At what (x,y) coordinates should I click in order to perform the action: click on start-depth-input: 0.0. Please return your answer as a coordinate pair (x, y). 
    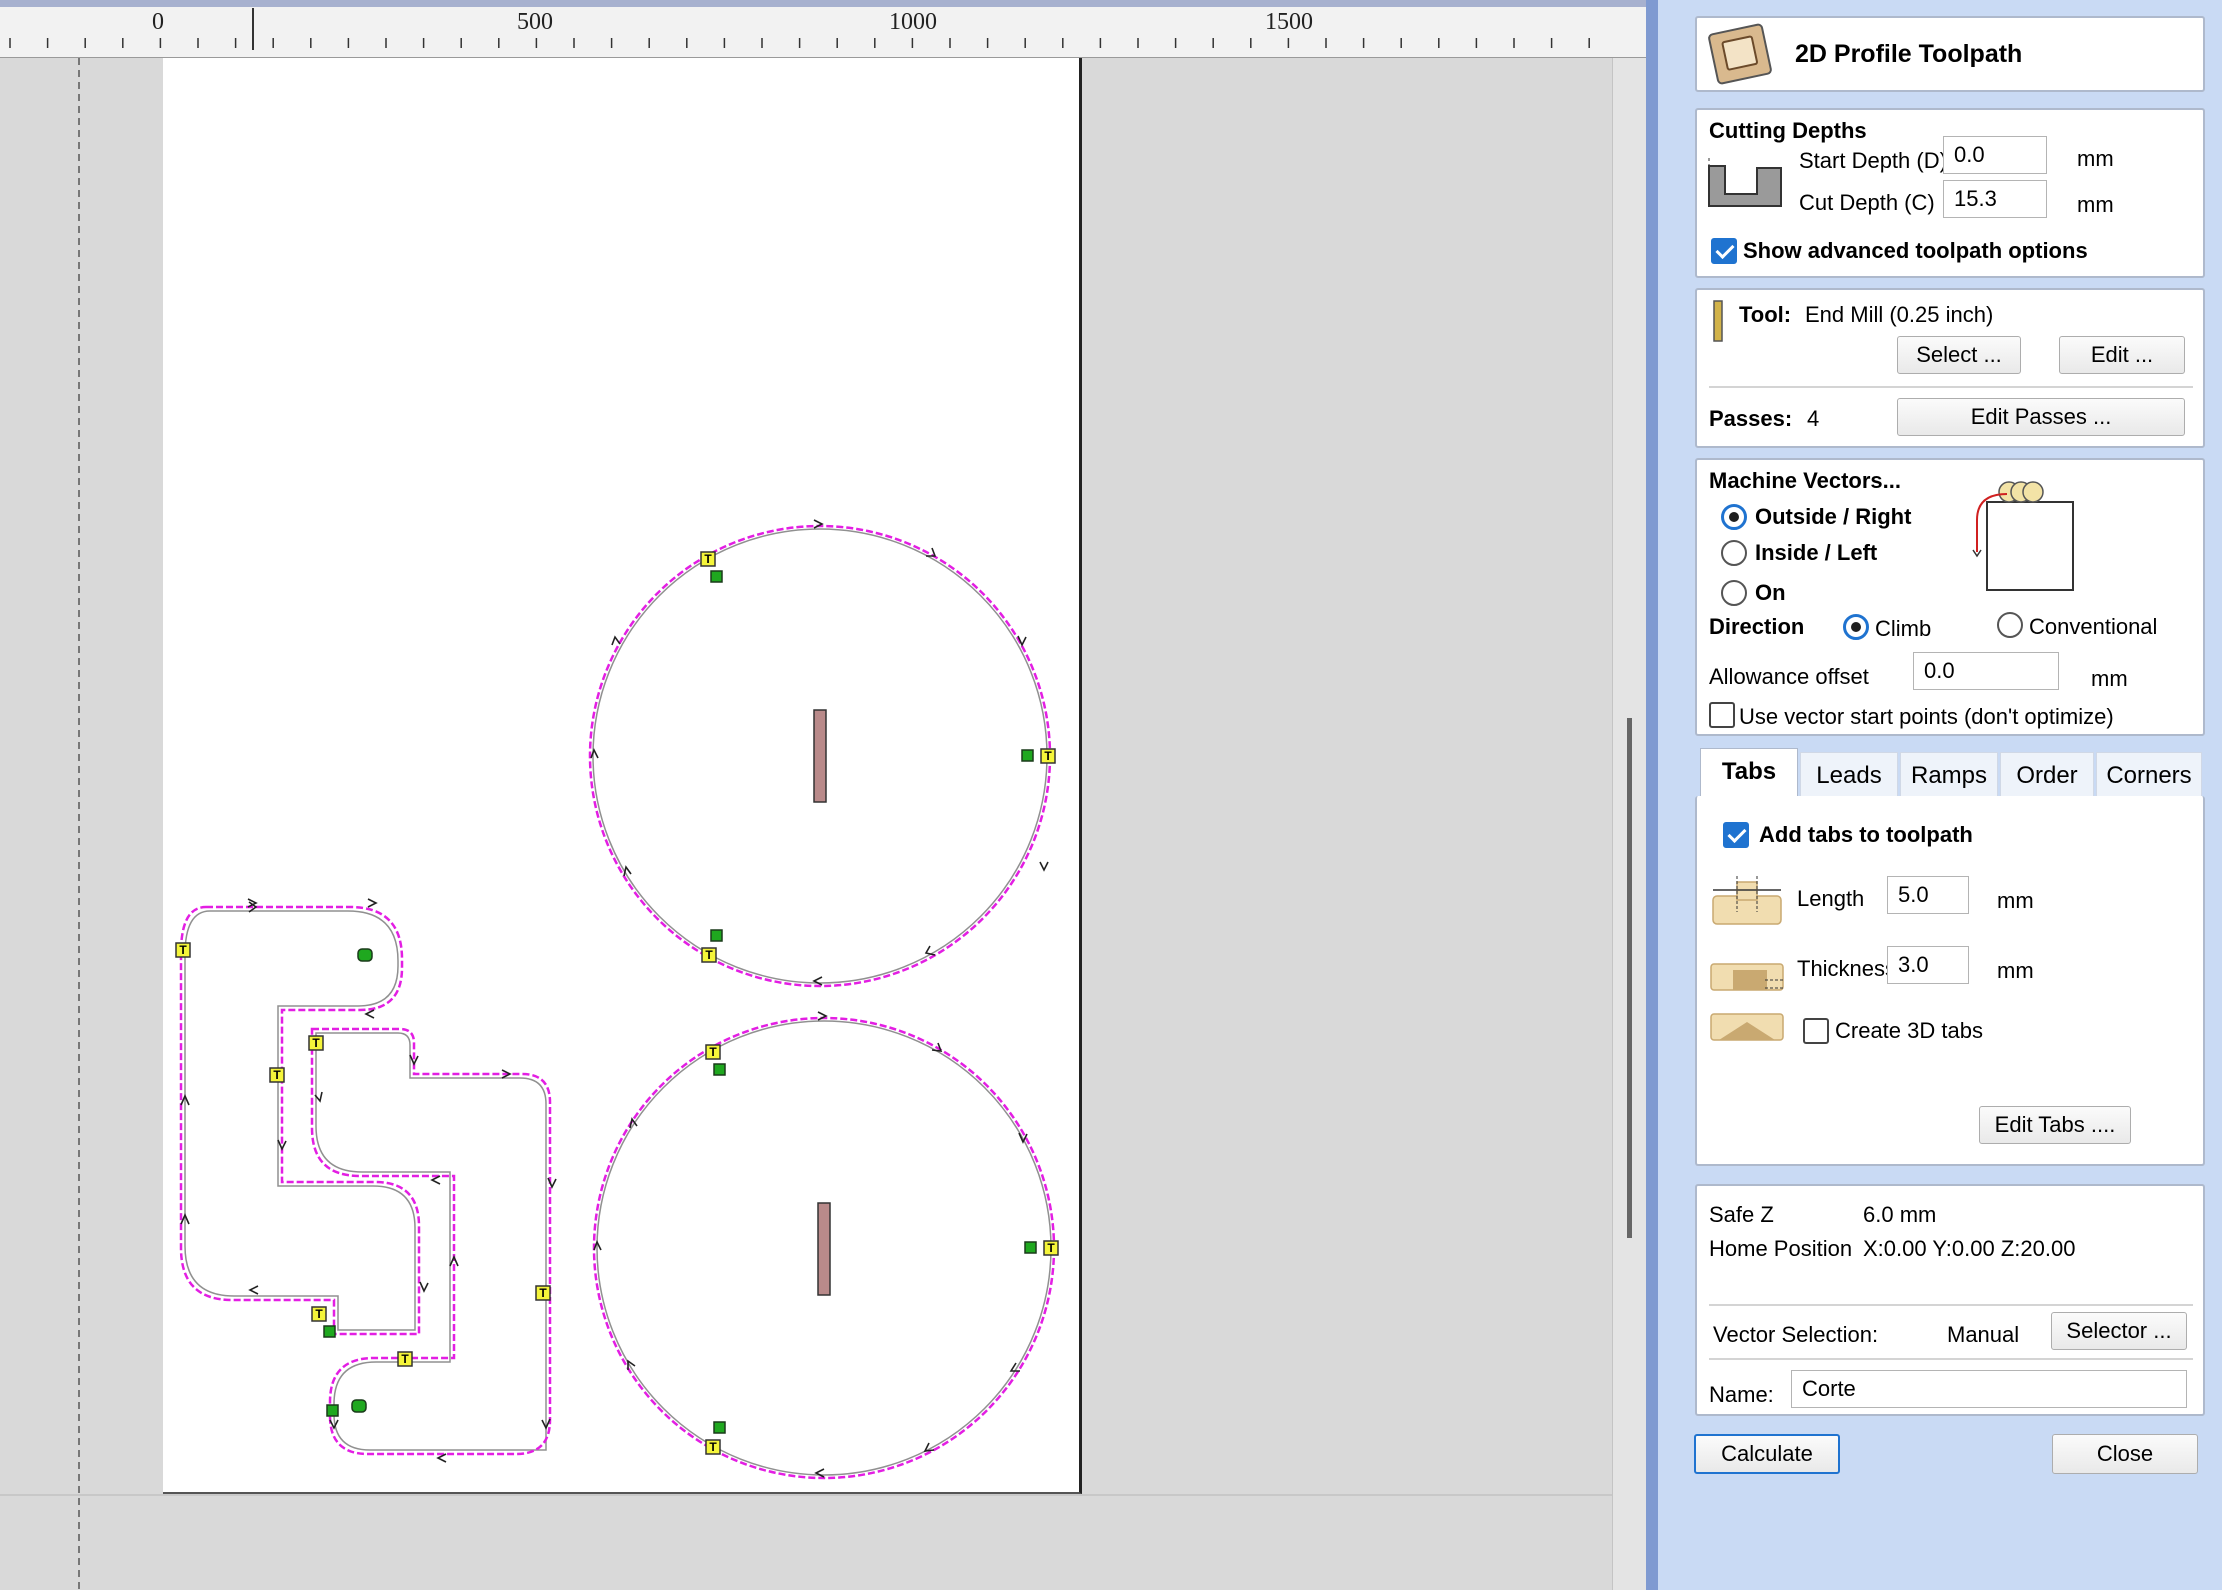
    Looking at the image, I should click on (1995, 155).